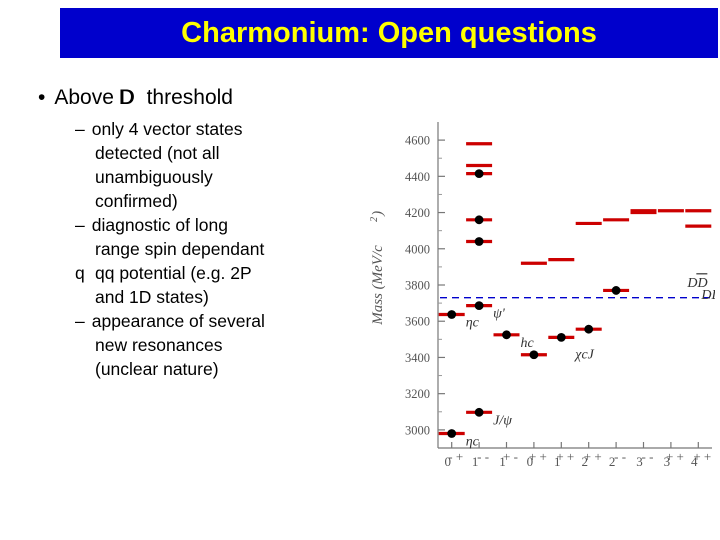  What do you see at coordinates (167, 129) in the screenshot?
I see `sub-bullet-1-line-1: only 4 vector states` at bounding box center [167, 129].